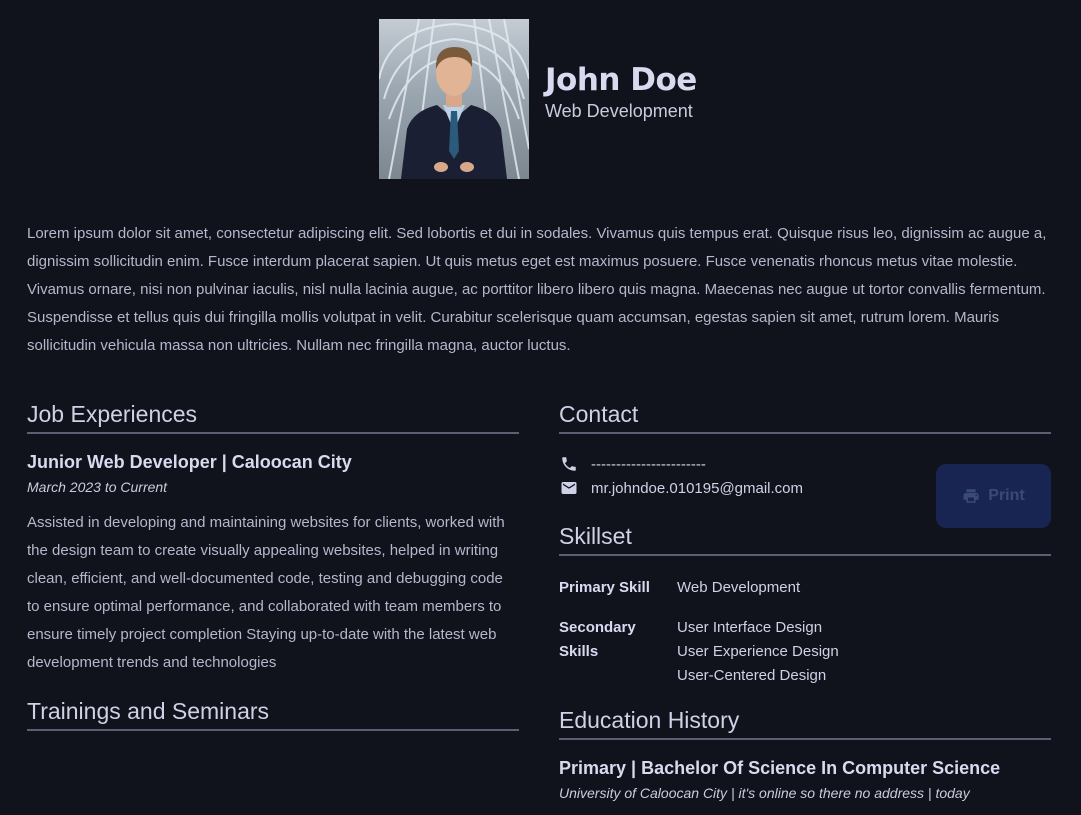 The width and height of the screenshot is (1081, 815). Describe the element at coordinates (750, 627) in the screenshot. I see `secondary-skill-item: User Interface Design` at that location.